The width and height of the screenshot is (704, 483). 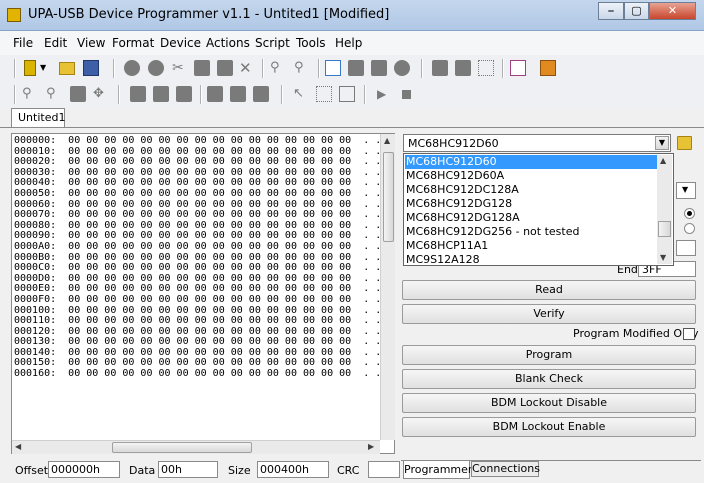 What do you see at coordinates (437, 470) in the screenshot?
I see `tab-programmer: Programmer` at bounding box center [437, 470].